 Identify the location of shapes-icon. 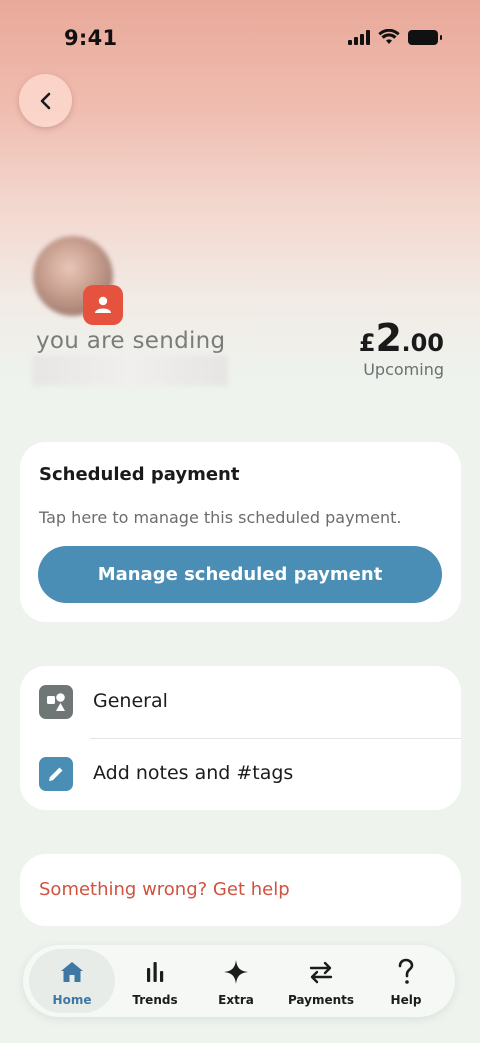
(56, 702).